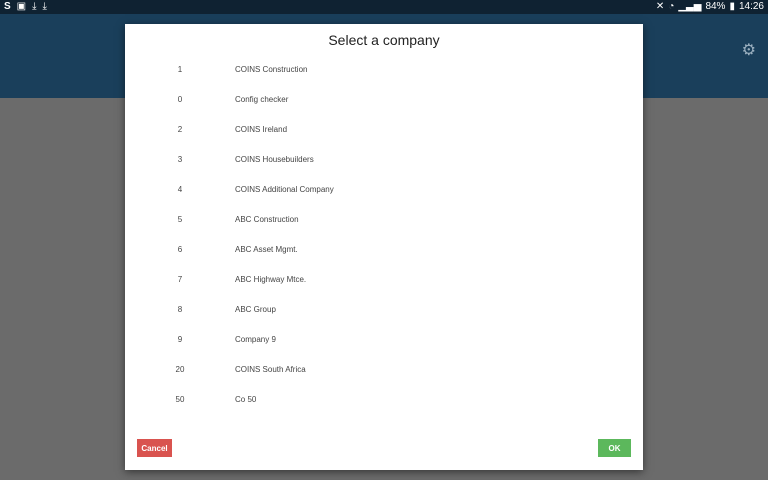 The image size is (768, 480). Describe the element at coordinates (274, 159) in the screenshot. I see `company-name: COINS Housebuilders` at that location.